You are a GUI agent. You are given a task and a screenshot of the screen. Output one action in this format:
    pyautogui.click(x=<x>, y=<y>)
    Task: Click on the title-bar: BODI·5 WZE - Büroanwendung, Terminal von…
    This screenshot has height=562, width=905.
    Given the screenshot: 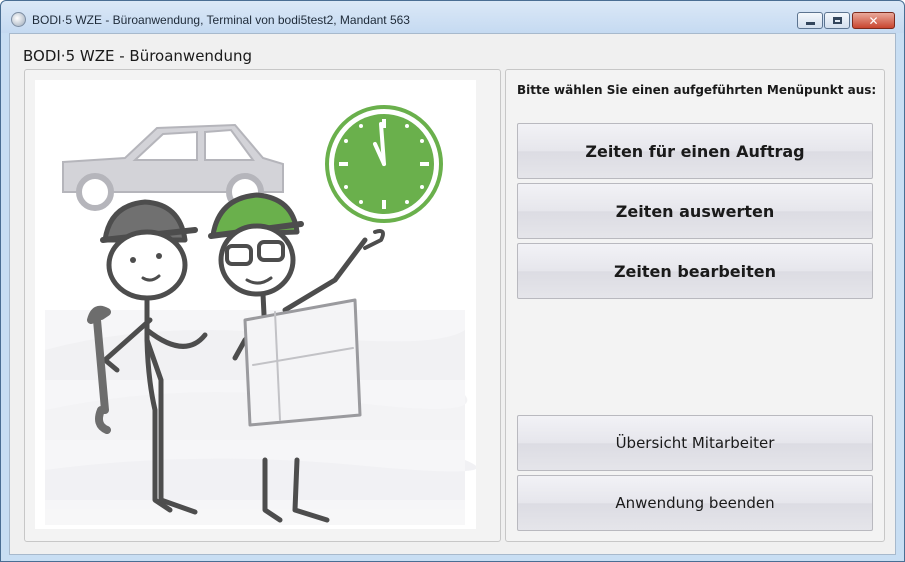 What is the action you would take?
    pyautogui.click(x=452, y=17)
    